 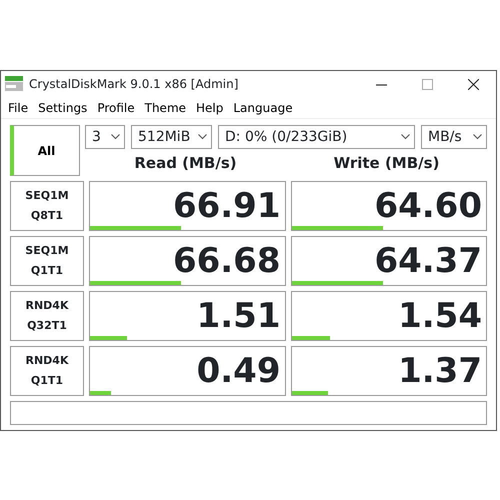 I want to click on column-header: Read (MB/s), so click(x=185, y=163).